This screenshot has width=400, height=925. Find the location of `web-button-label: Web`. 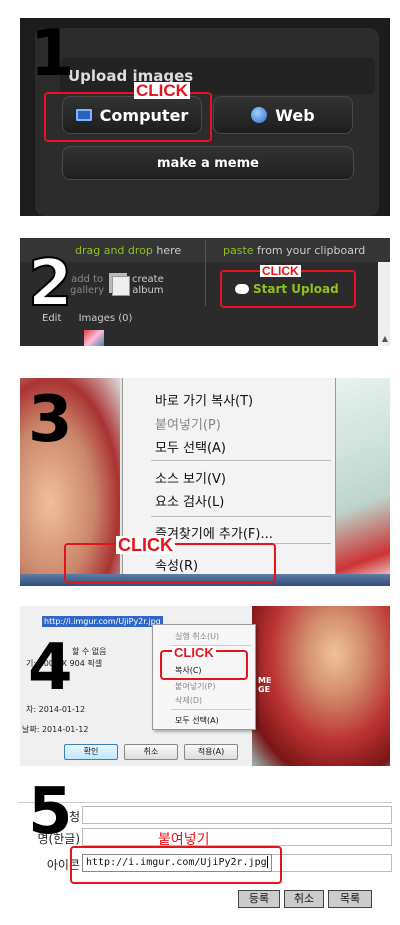

web-button-label: Web is located at coordinates (295, 115).